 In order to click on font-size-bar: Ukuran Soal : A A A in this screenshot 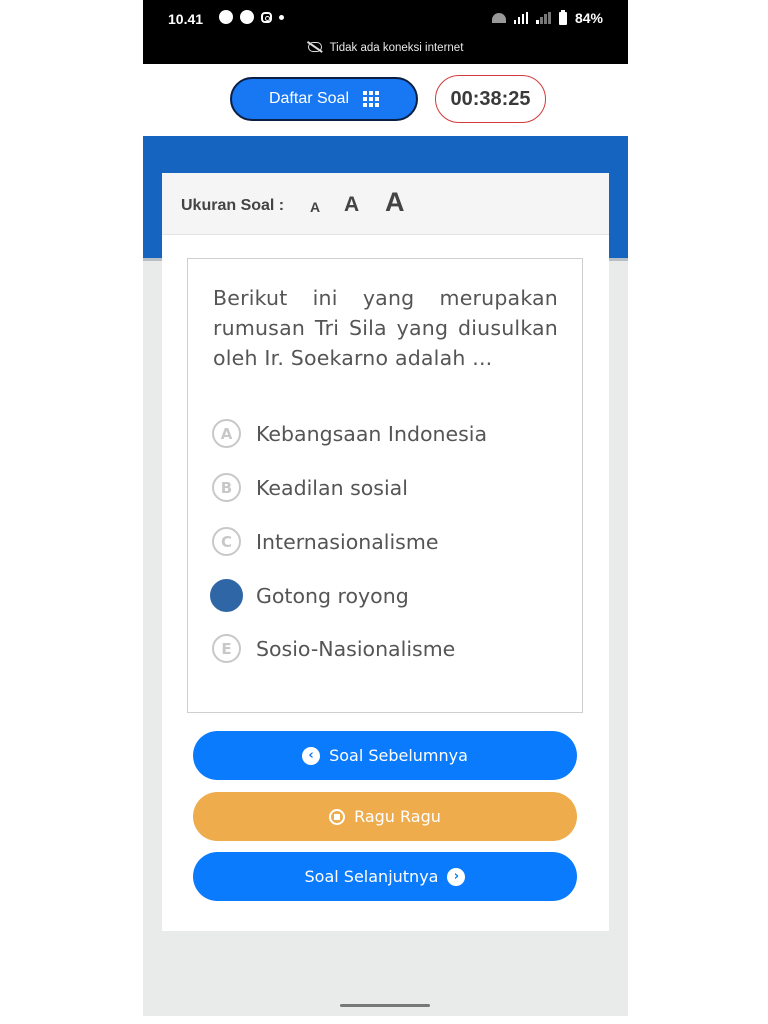, I will do `click(385, 204)`.